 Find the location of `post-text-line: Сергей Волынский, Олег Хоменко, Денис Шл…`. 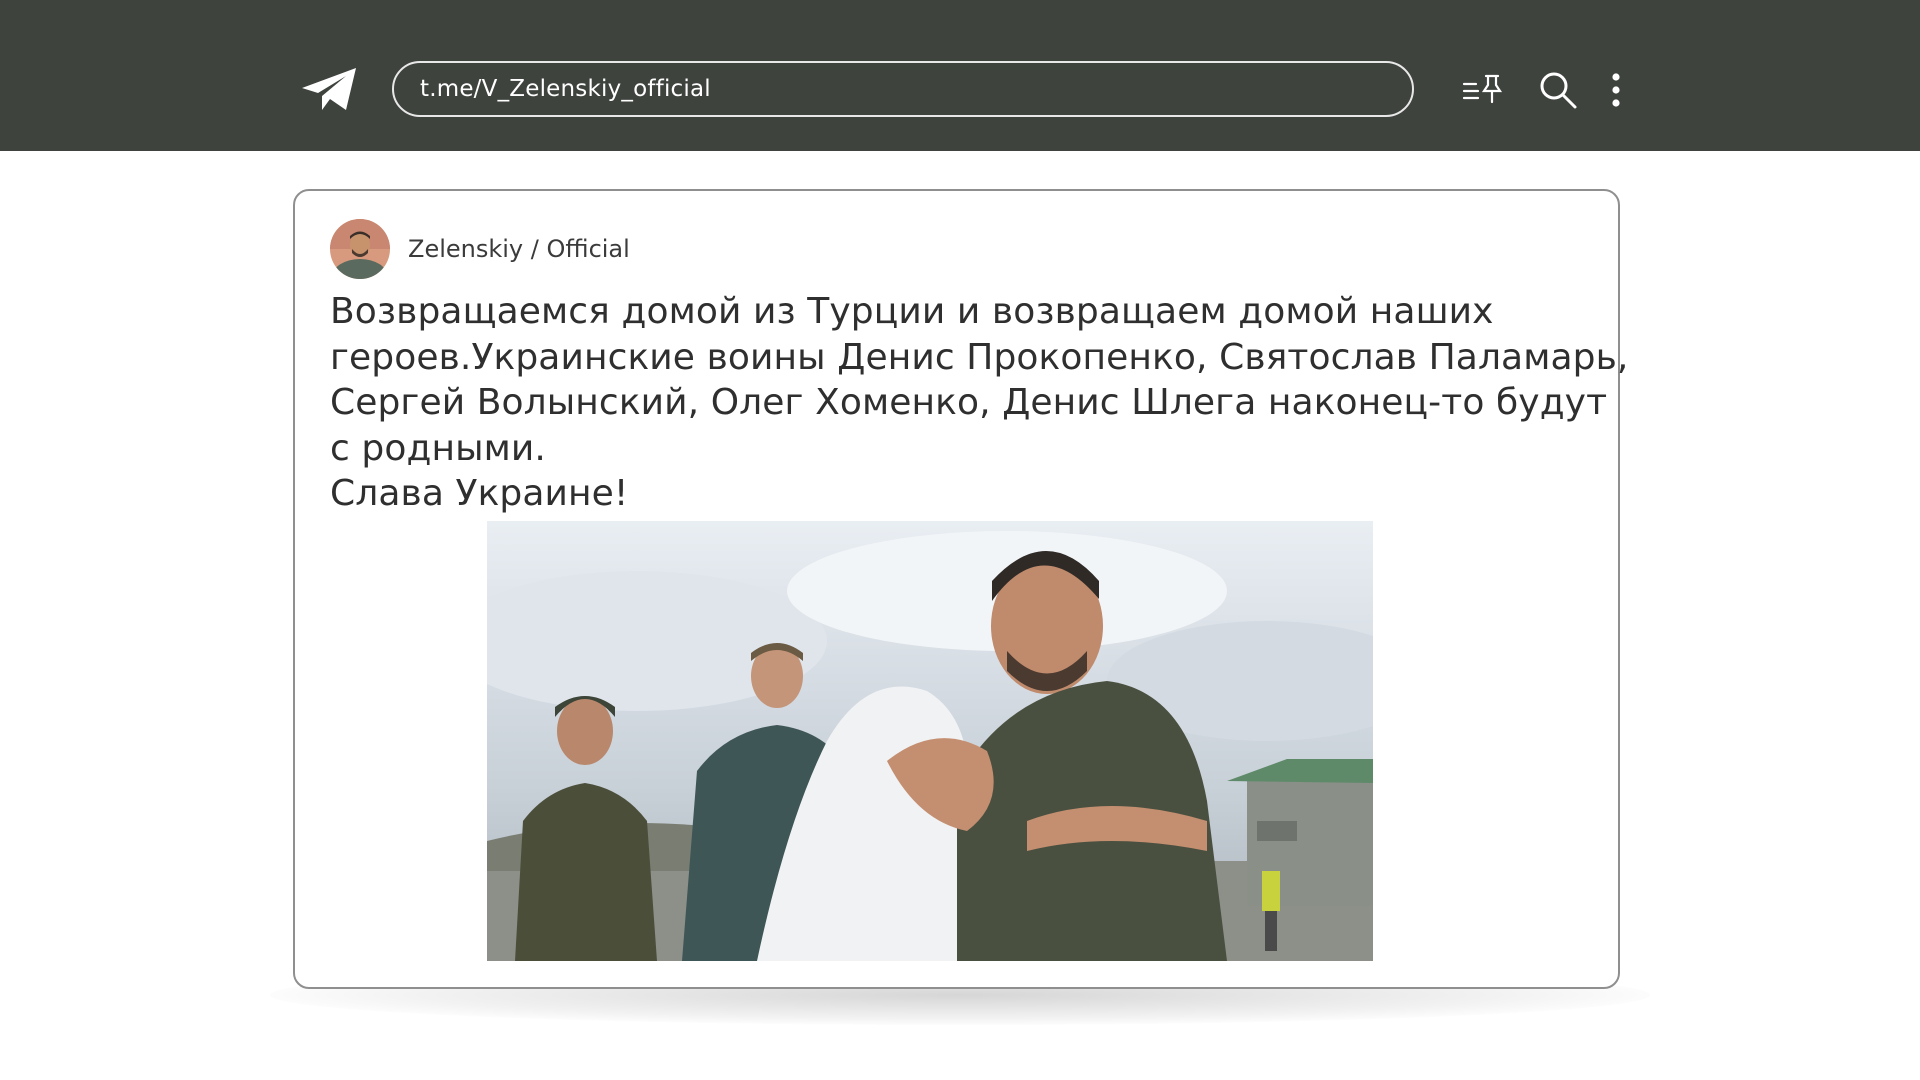

post-text-line: Сергей Волынский, Олег Хоменко, Денис Шл… is located at coordinates (969, 402).